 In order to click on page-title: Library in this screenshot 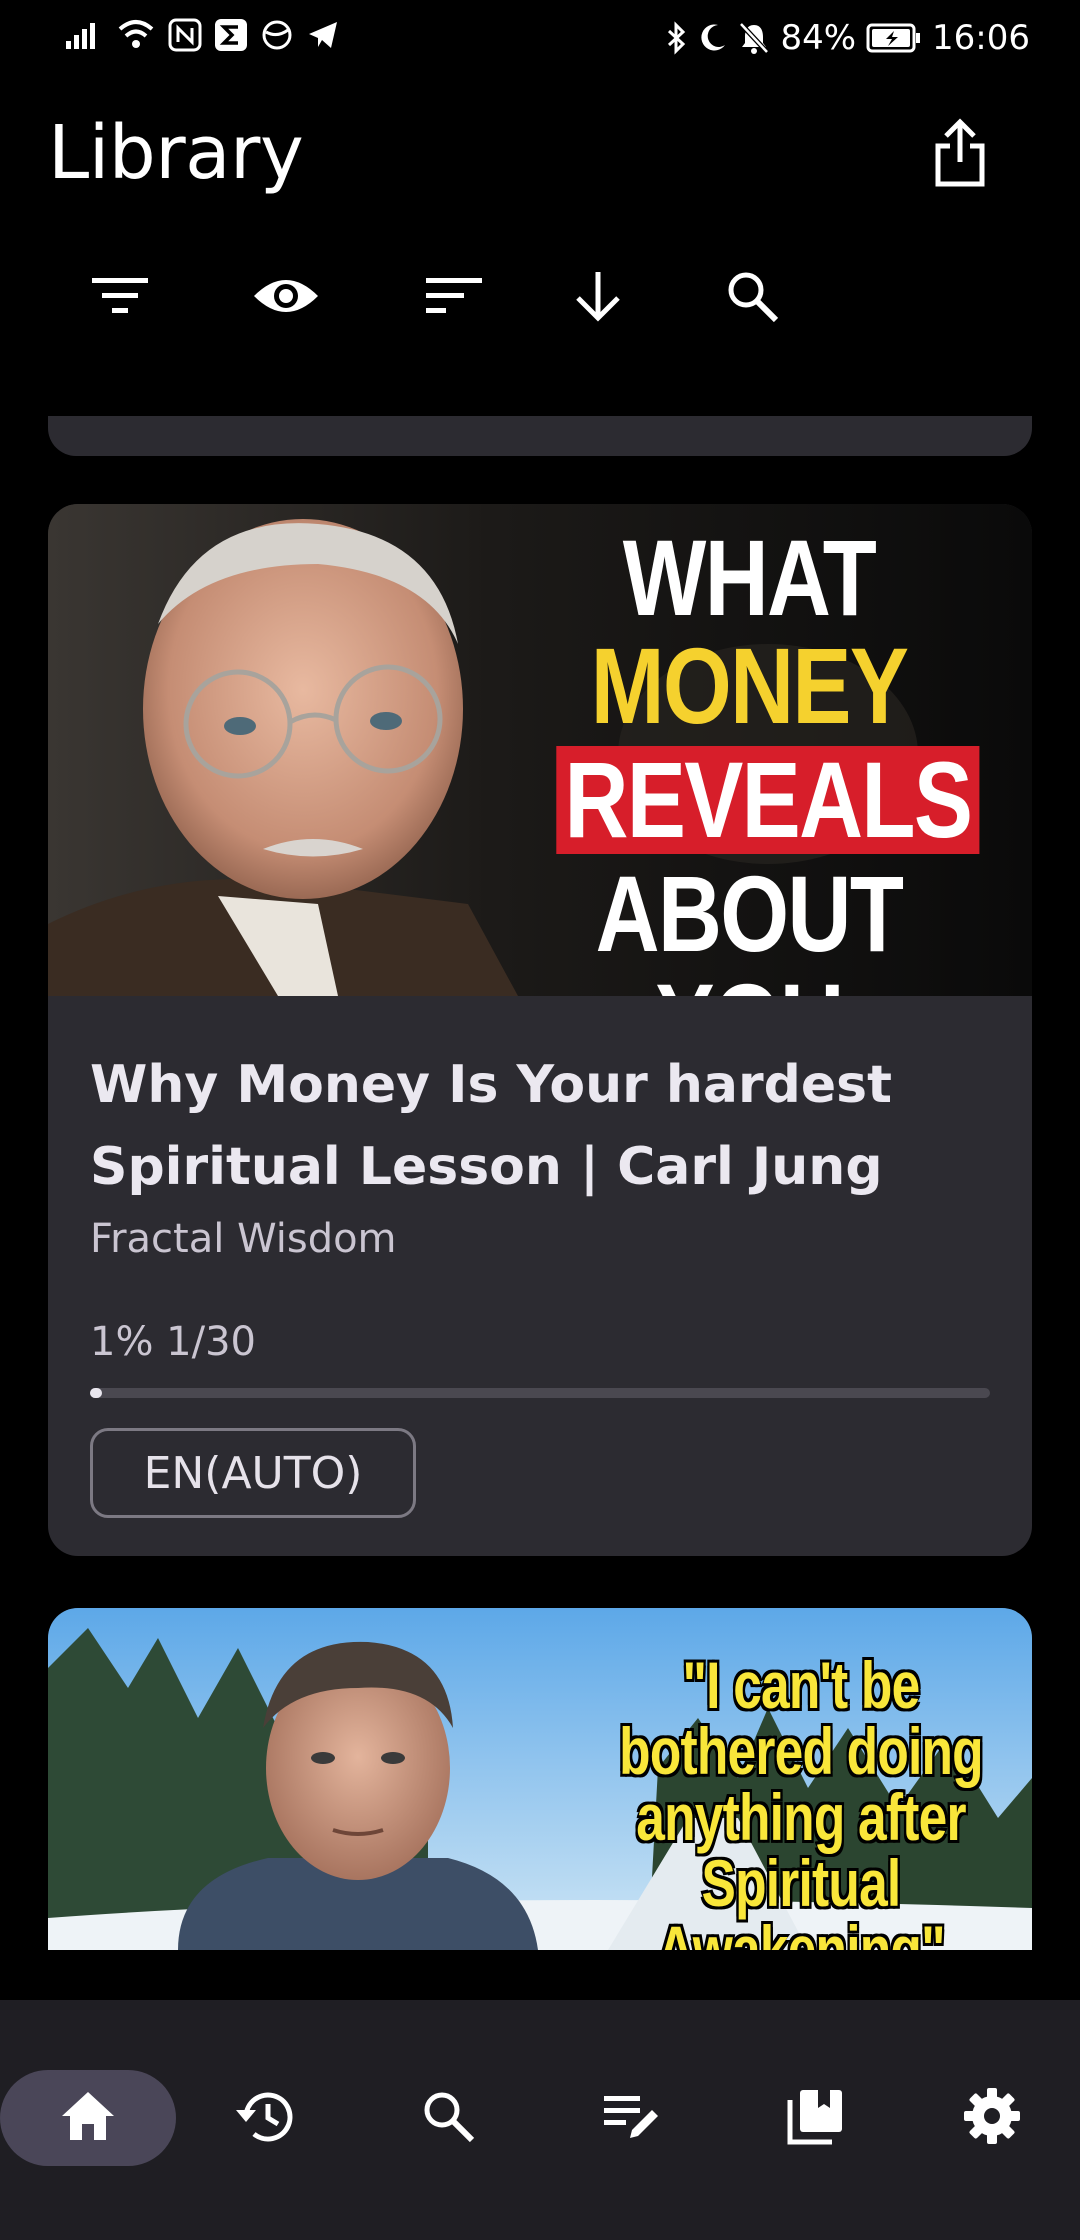, I will do `click(176, 153)`.